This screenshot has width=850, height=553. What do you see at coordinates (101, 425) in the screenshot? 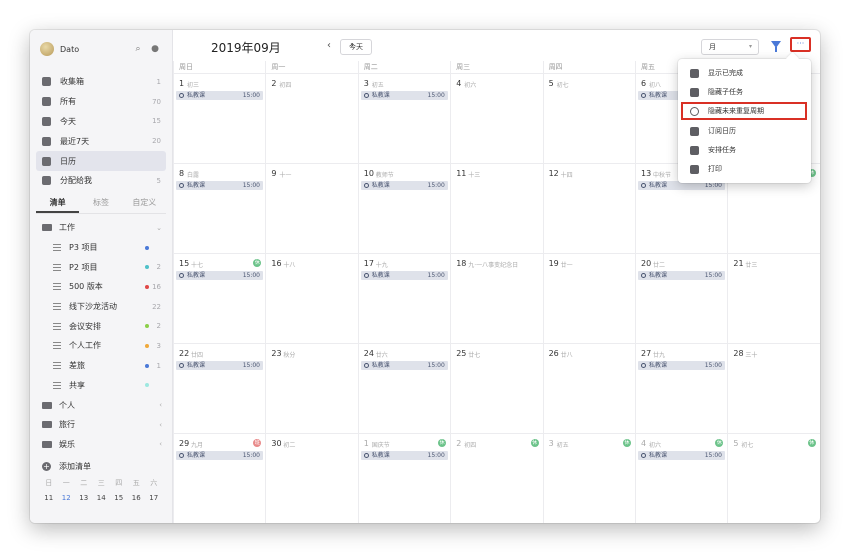
I see `list-item: 旅行 ‹` at bounding box center [101, 425].